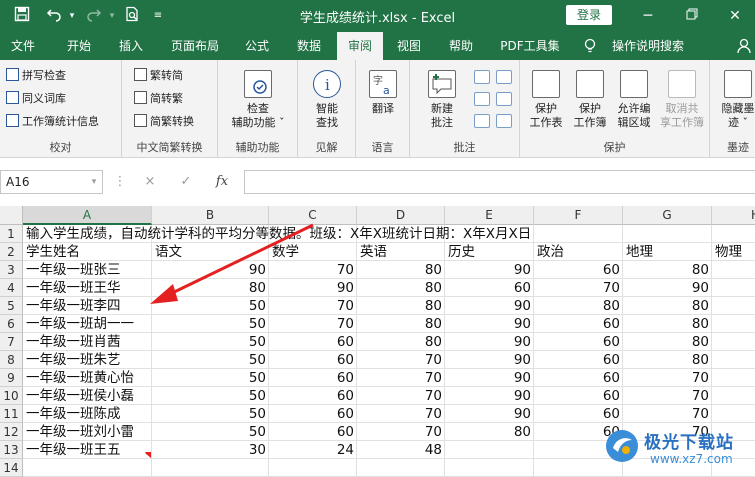 The image size is (755, 477). Describe the element at coordinates (590, 46) in the screenshot. I see `lightbulb-icon` at that location.